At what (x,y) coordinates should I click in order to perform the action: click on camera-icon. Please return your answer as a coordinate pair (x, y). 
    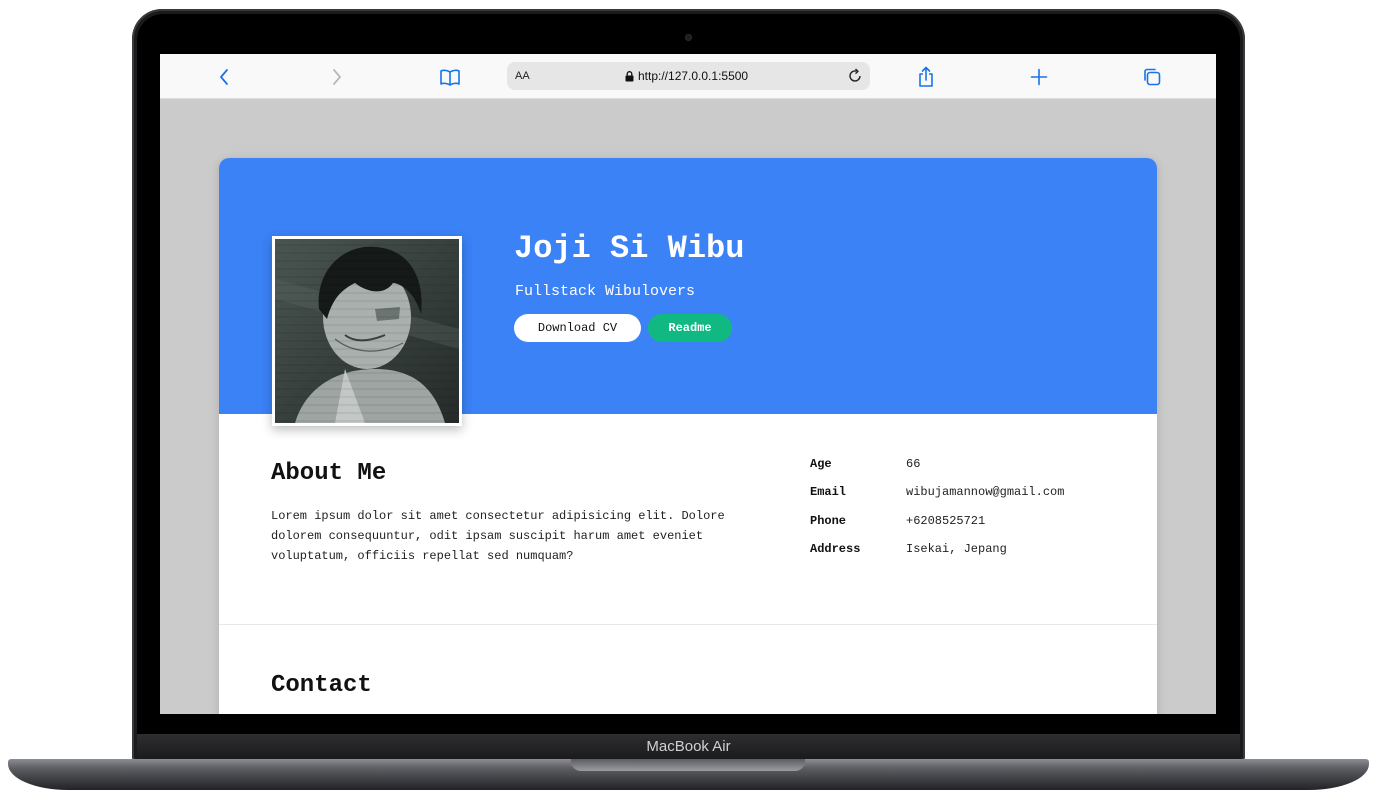
    Looking at the image, I should click on (688, 37).